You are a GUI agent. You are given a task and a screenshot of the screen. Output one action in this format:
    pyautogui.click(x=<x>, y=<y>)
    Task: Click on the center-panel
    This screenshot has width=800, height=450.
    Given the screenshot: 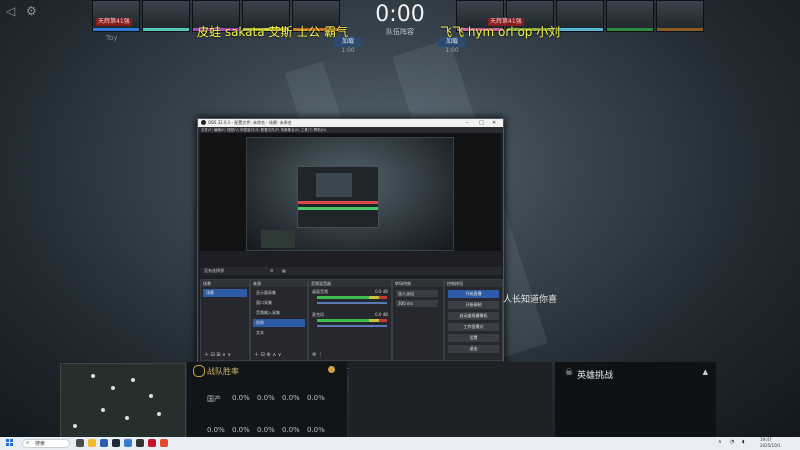 What is the action you would take?
    pyautogui.click(x=450, y=399)
    